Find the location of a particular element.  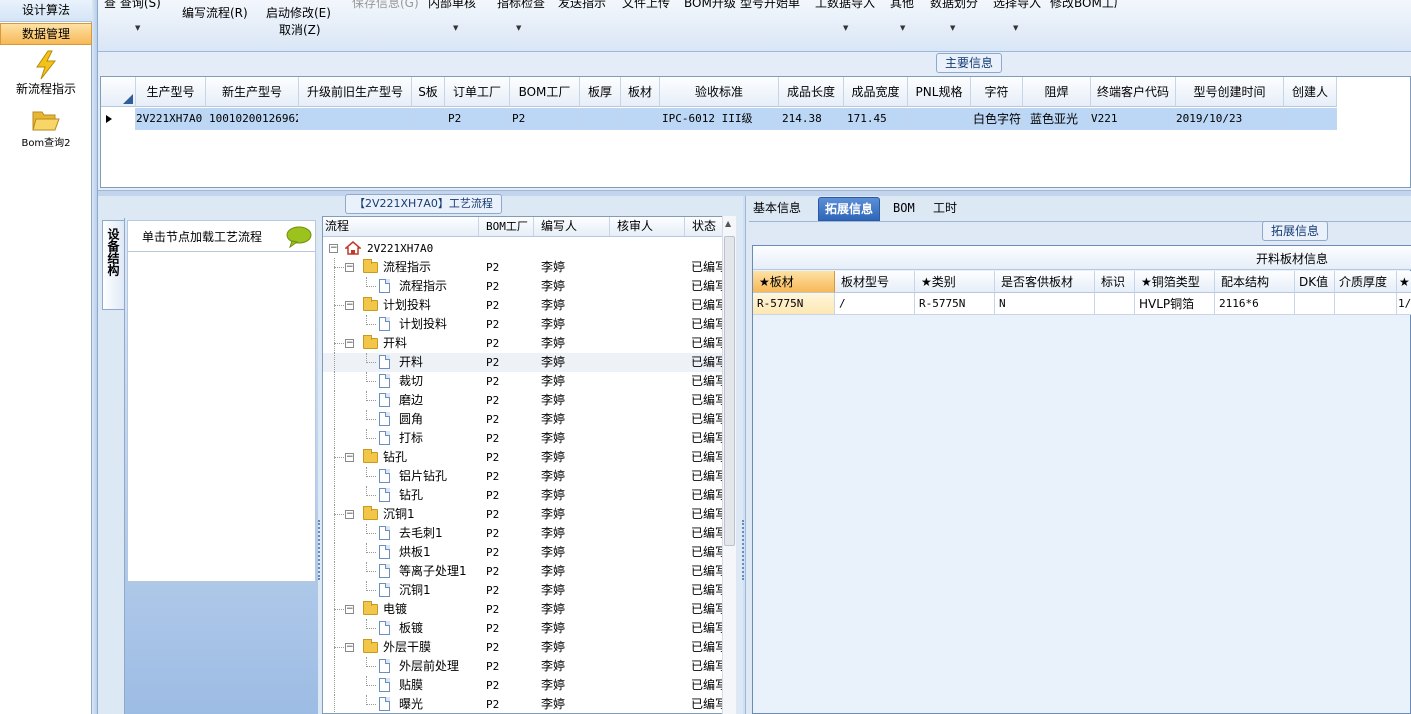

tree-leaf-node: 去毛刺1 P2 李婷 已编写 is located at coordinates (523, 533).